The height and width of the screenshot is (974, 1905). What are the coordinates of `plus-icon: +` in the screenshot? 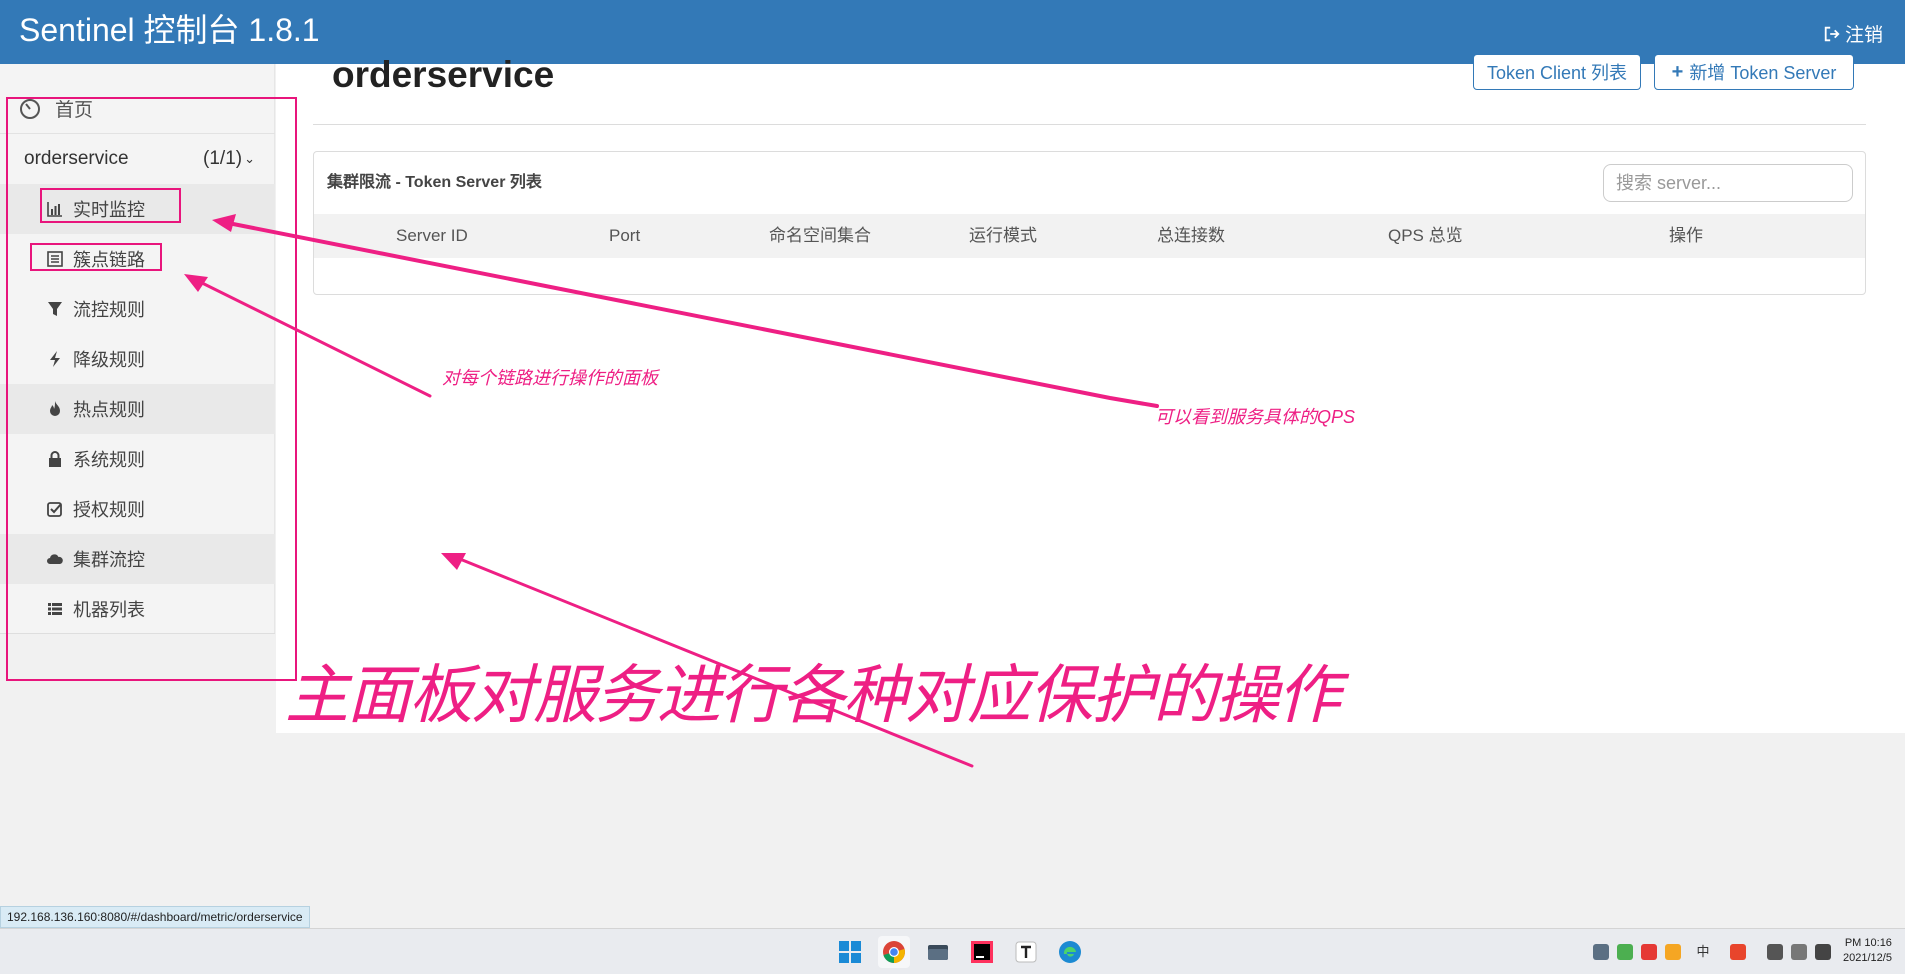 It's located at (1677, 71).